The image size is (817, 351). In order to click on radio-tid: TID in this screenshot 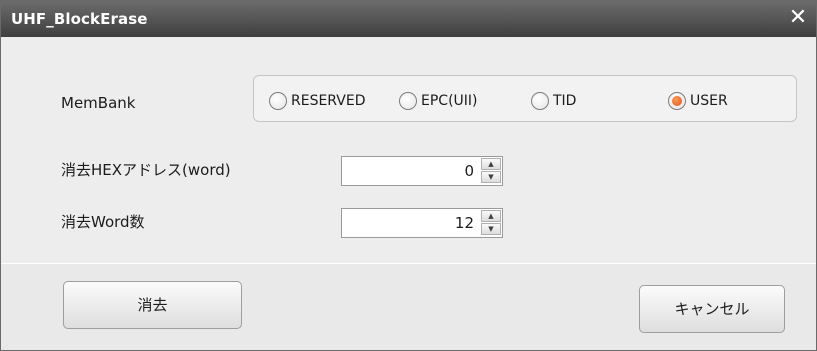, I will do `click(553, 101)`.